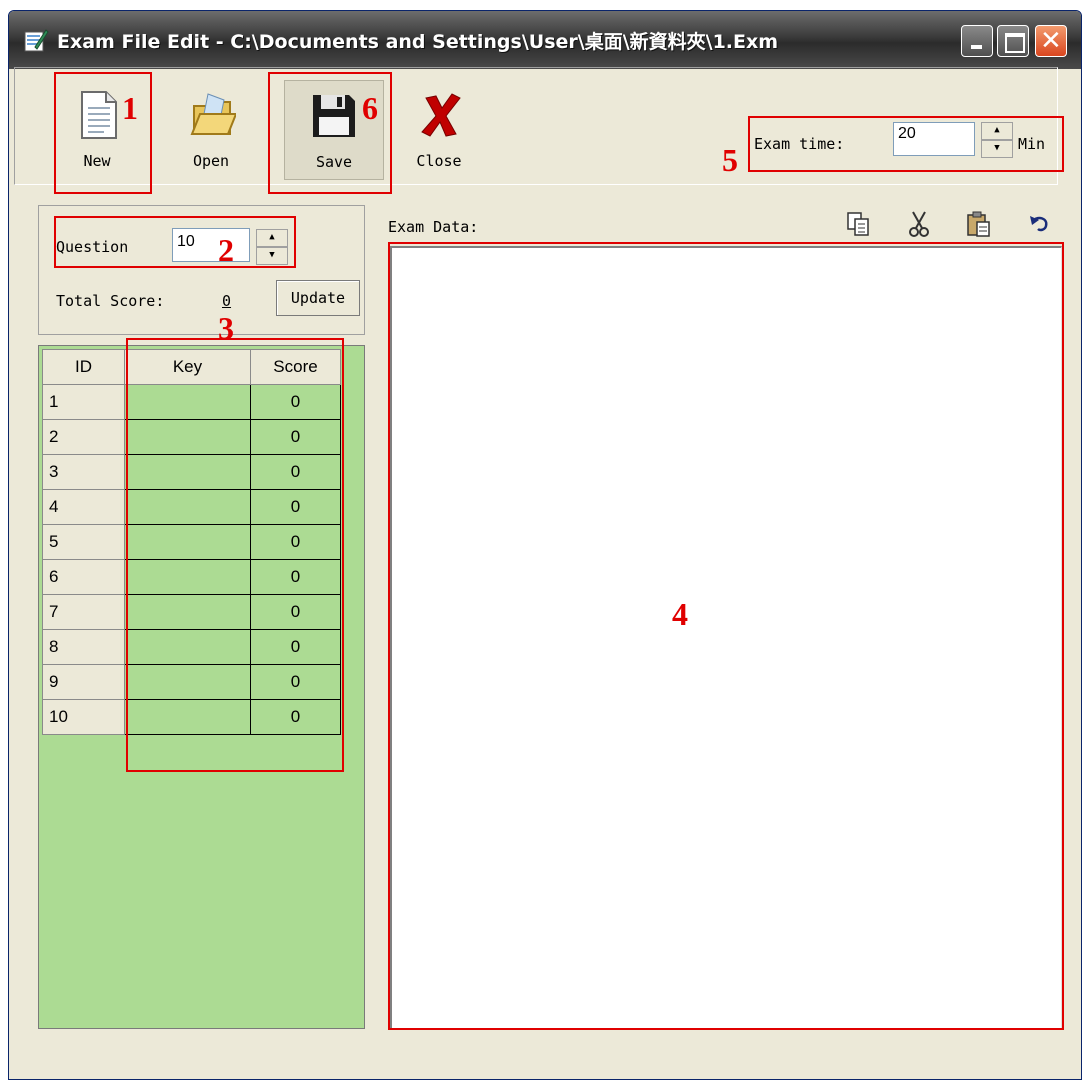  I want to click on annotation-number-5: 5, so click(730, 160).